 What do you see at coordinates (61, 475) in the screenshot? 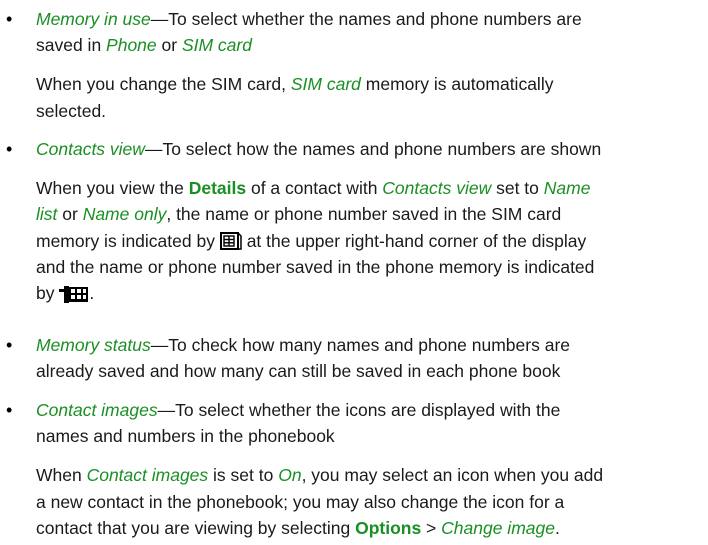
I see `text: When` at bounding box center [61, 475].